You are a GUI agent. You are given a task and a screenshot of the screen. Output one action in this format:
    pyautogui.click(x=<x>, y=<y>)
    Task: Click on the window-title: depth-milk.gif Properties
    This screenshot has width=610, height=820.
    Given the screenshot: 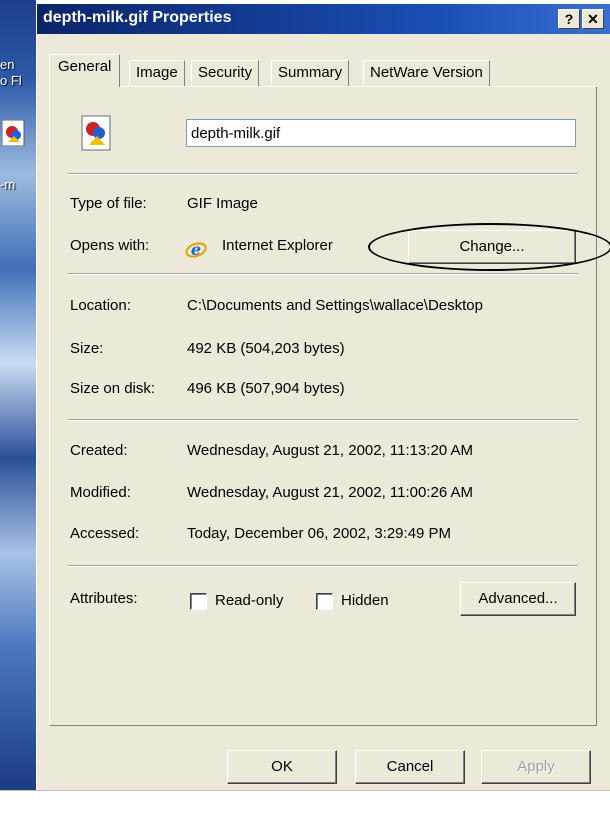 What is the action you would take?
    pyautogui.click(x=137, y=17)
    